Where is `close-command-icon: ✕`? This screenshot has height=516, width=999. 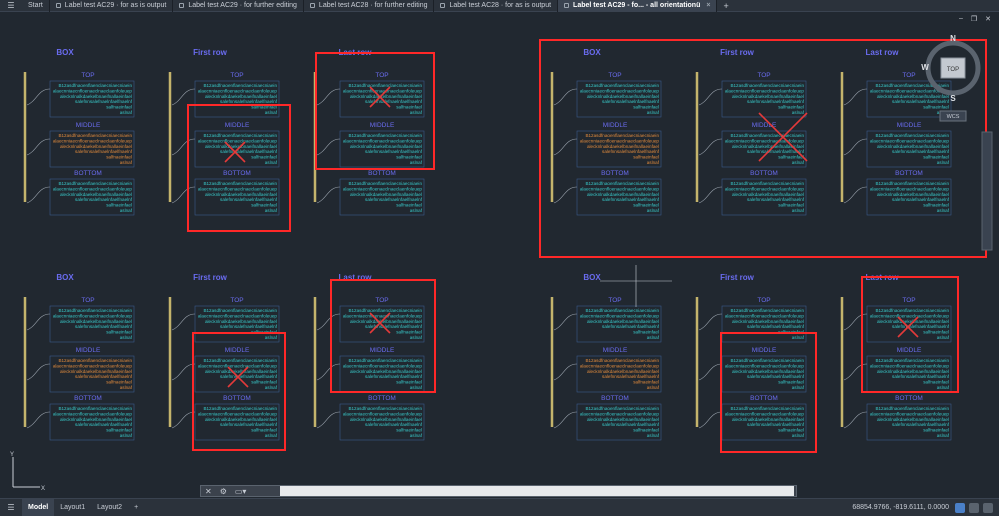 close-command-icon: ✕ is located at coordinates (208, 491).